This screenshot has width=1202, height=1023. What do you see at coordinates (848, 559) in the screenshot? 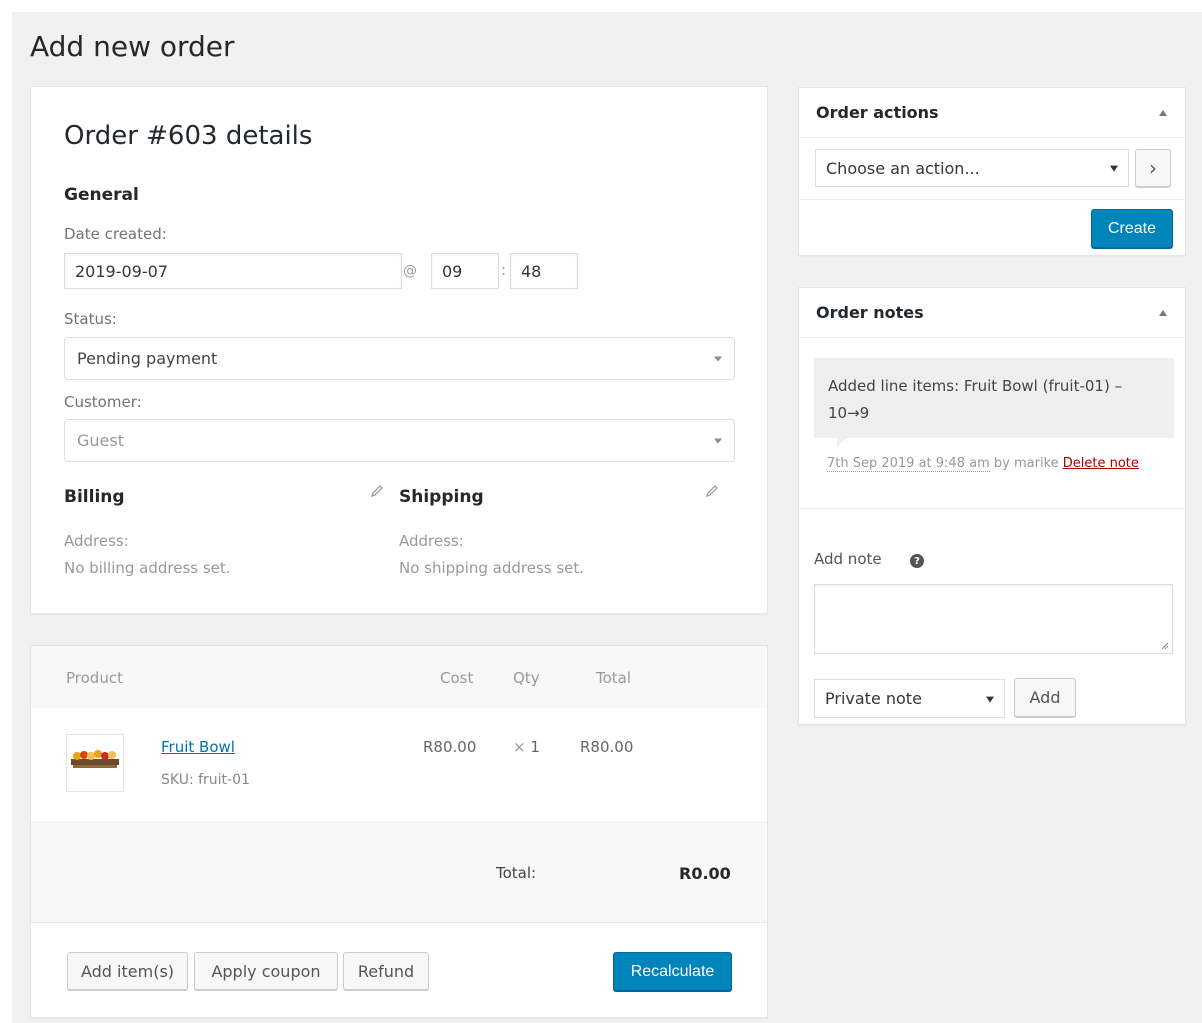
I see `add-note-label: Add note` at bounding box center [848, 559].